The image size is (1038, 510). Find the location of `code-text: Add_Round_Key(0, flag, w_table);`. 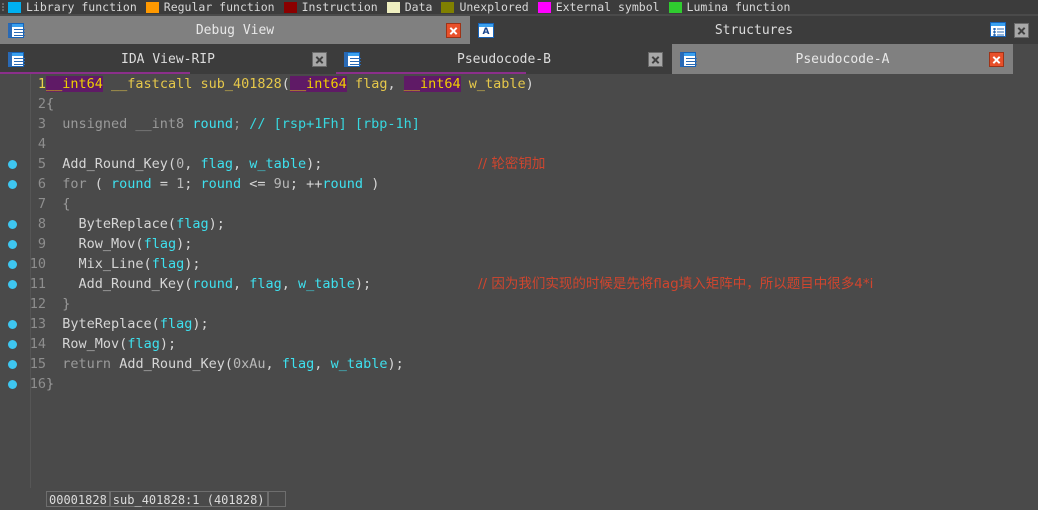

code-text: Add_Round_Key(0, flag, w_table); is located at coordinates (184, 164).